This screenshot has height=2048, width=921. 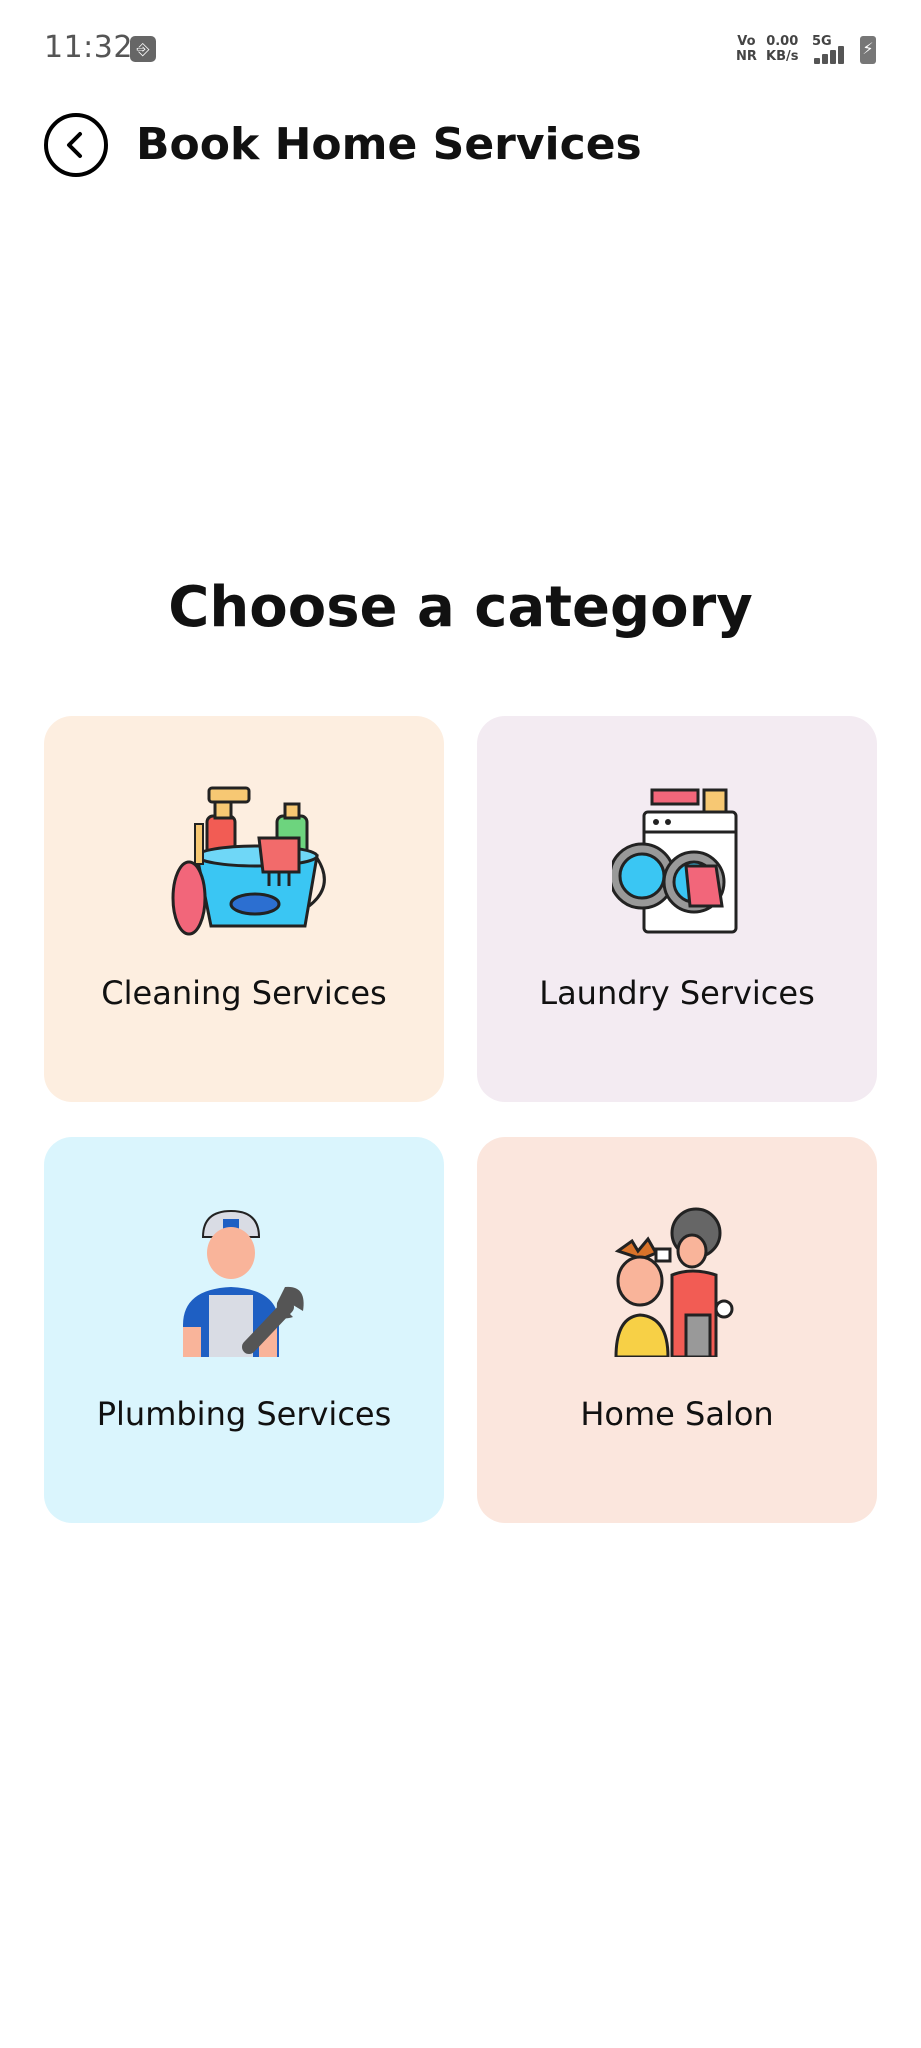 I want to click on category-card-cleaning: Cleaning Services, so click(x=244, y=909).